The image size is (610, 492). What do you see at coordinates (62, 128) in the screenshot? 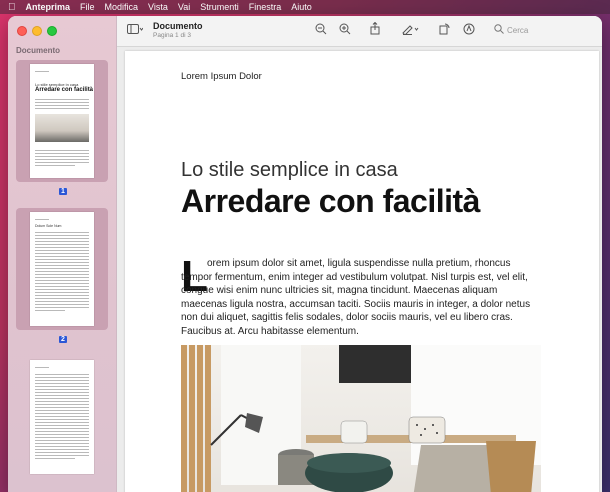
I see `thumbnail-photo` at bounding box center [62, 128].